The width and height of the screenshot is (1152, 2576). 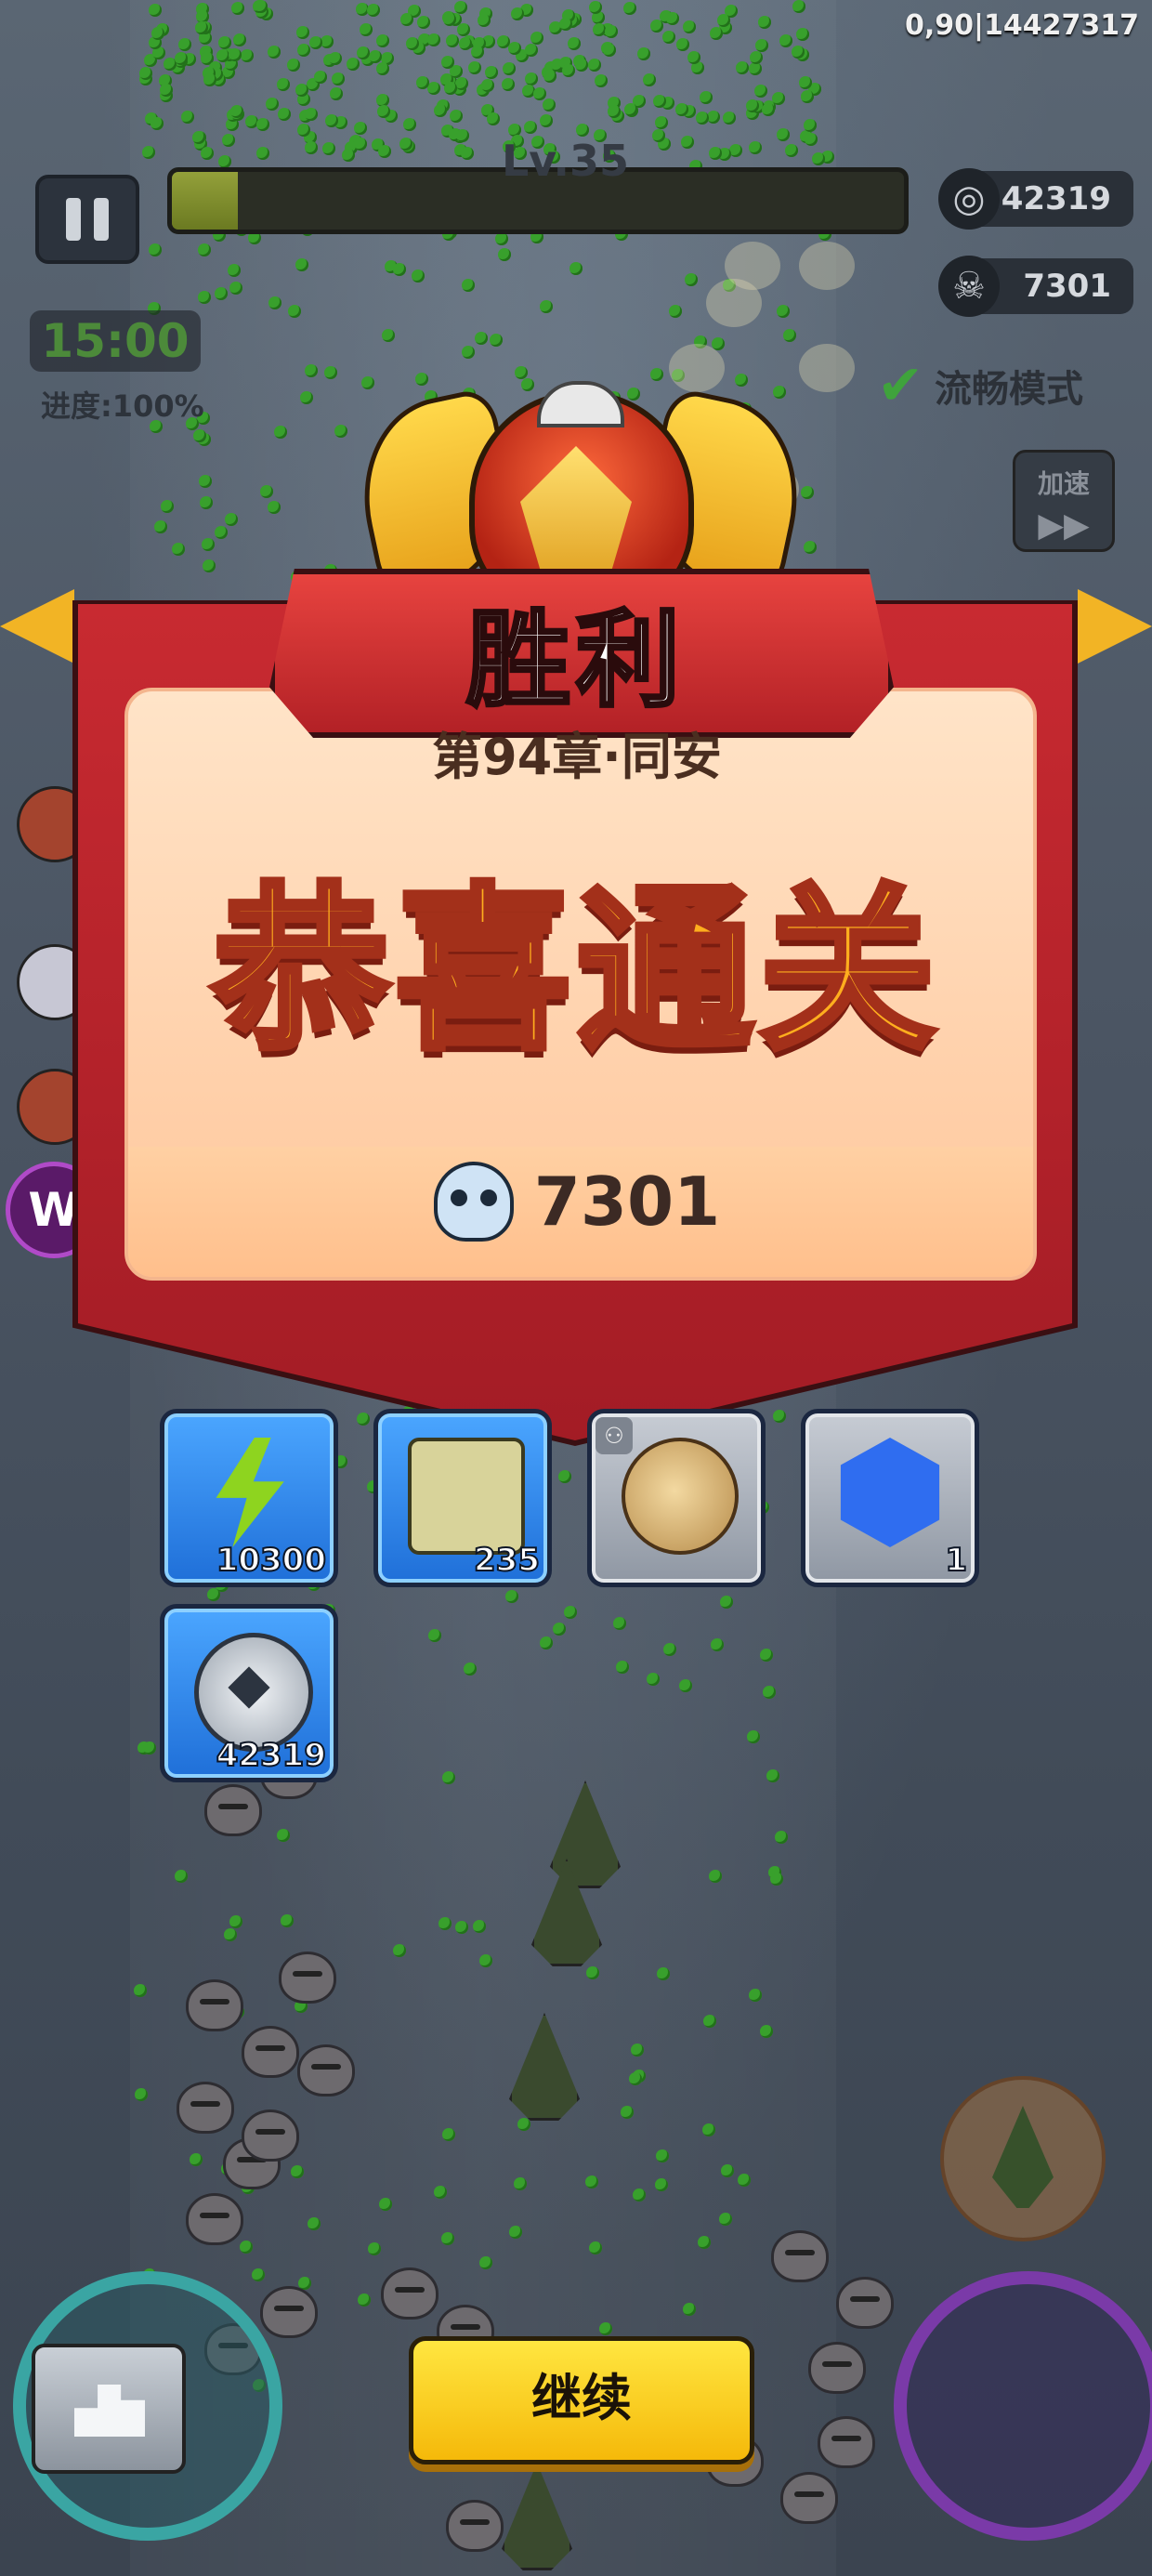 I want to click on reward-lightning: 10300, so click(x=249, y=1498).